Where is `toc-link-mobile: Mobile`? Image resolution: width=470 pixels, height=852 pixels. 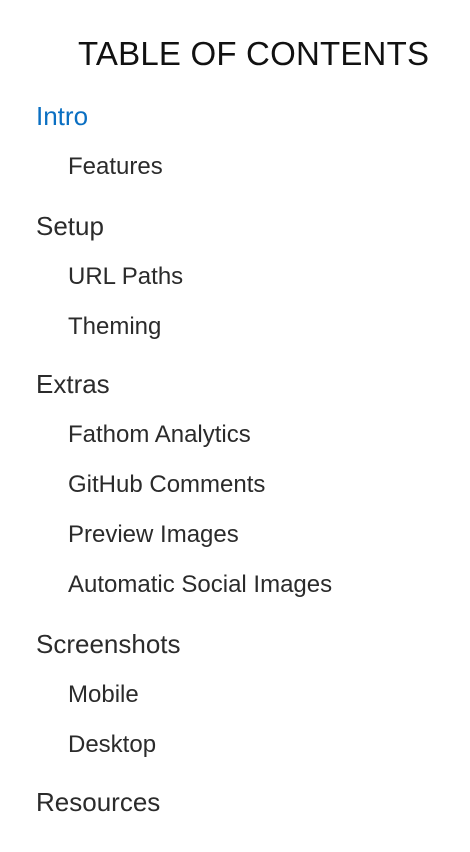
toc-link-mobile: Mobile is located at coordinates (103, 695).